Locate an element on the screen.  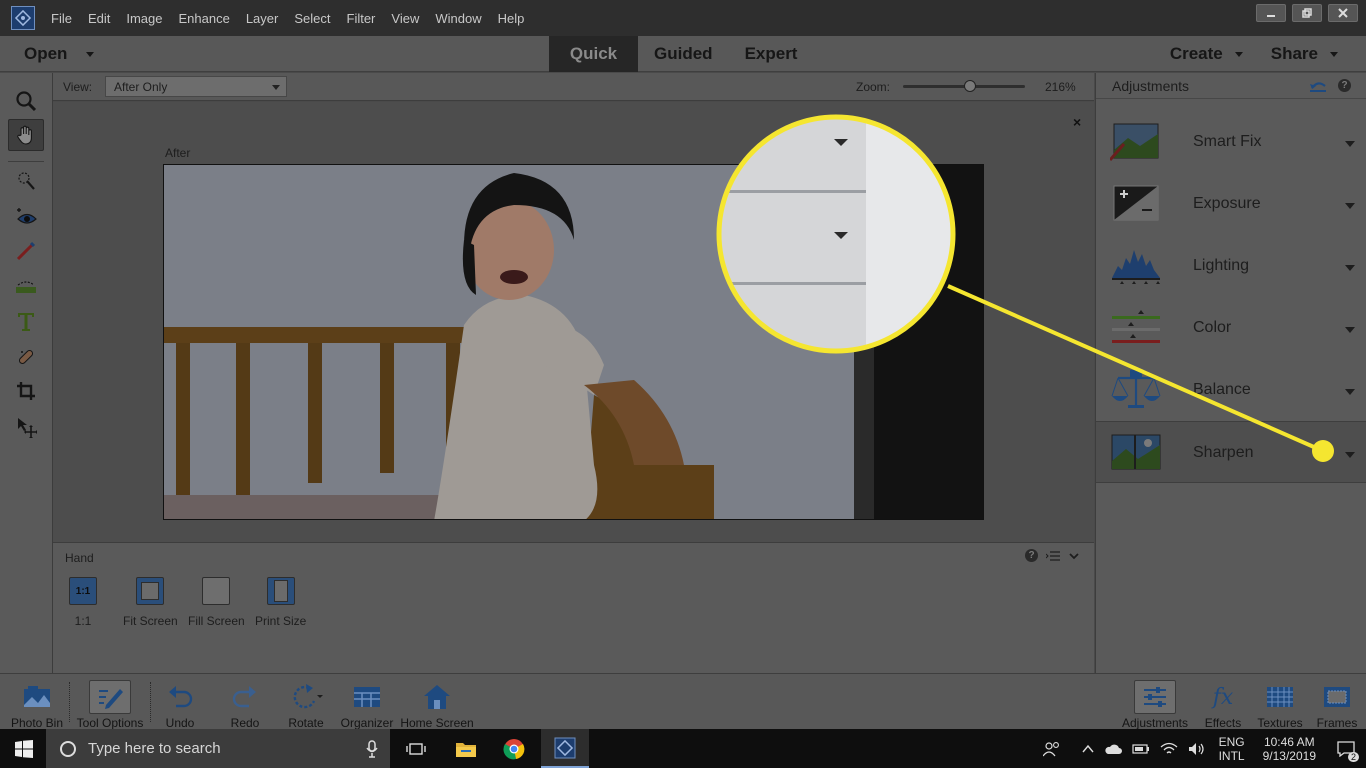
zoom-tool-icon is located at coordinates (26, 101).